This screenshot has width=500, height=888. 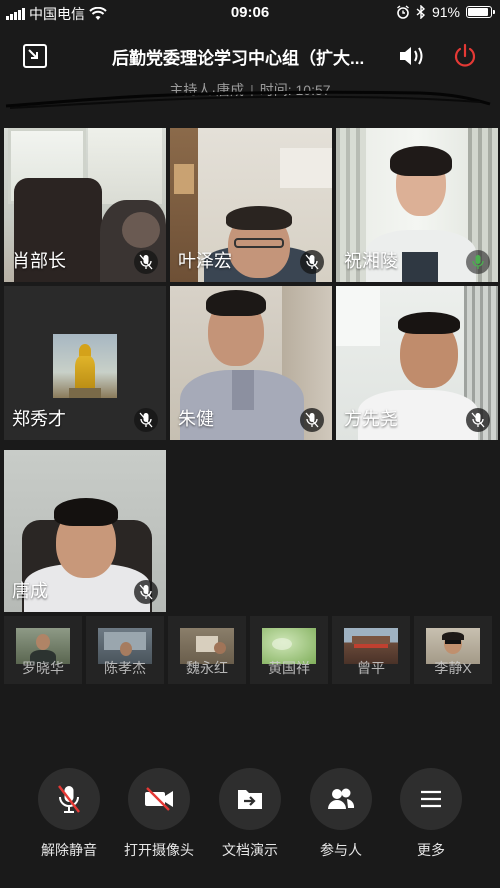 I want to click on unmute-label: 解除静音, so click(x=69, y=850).